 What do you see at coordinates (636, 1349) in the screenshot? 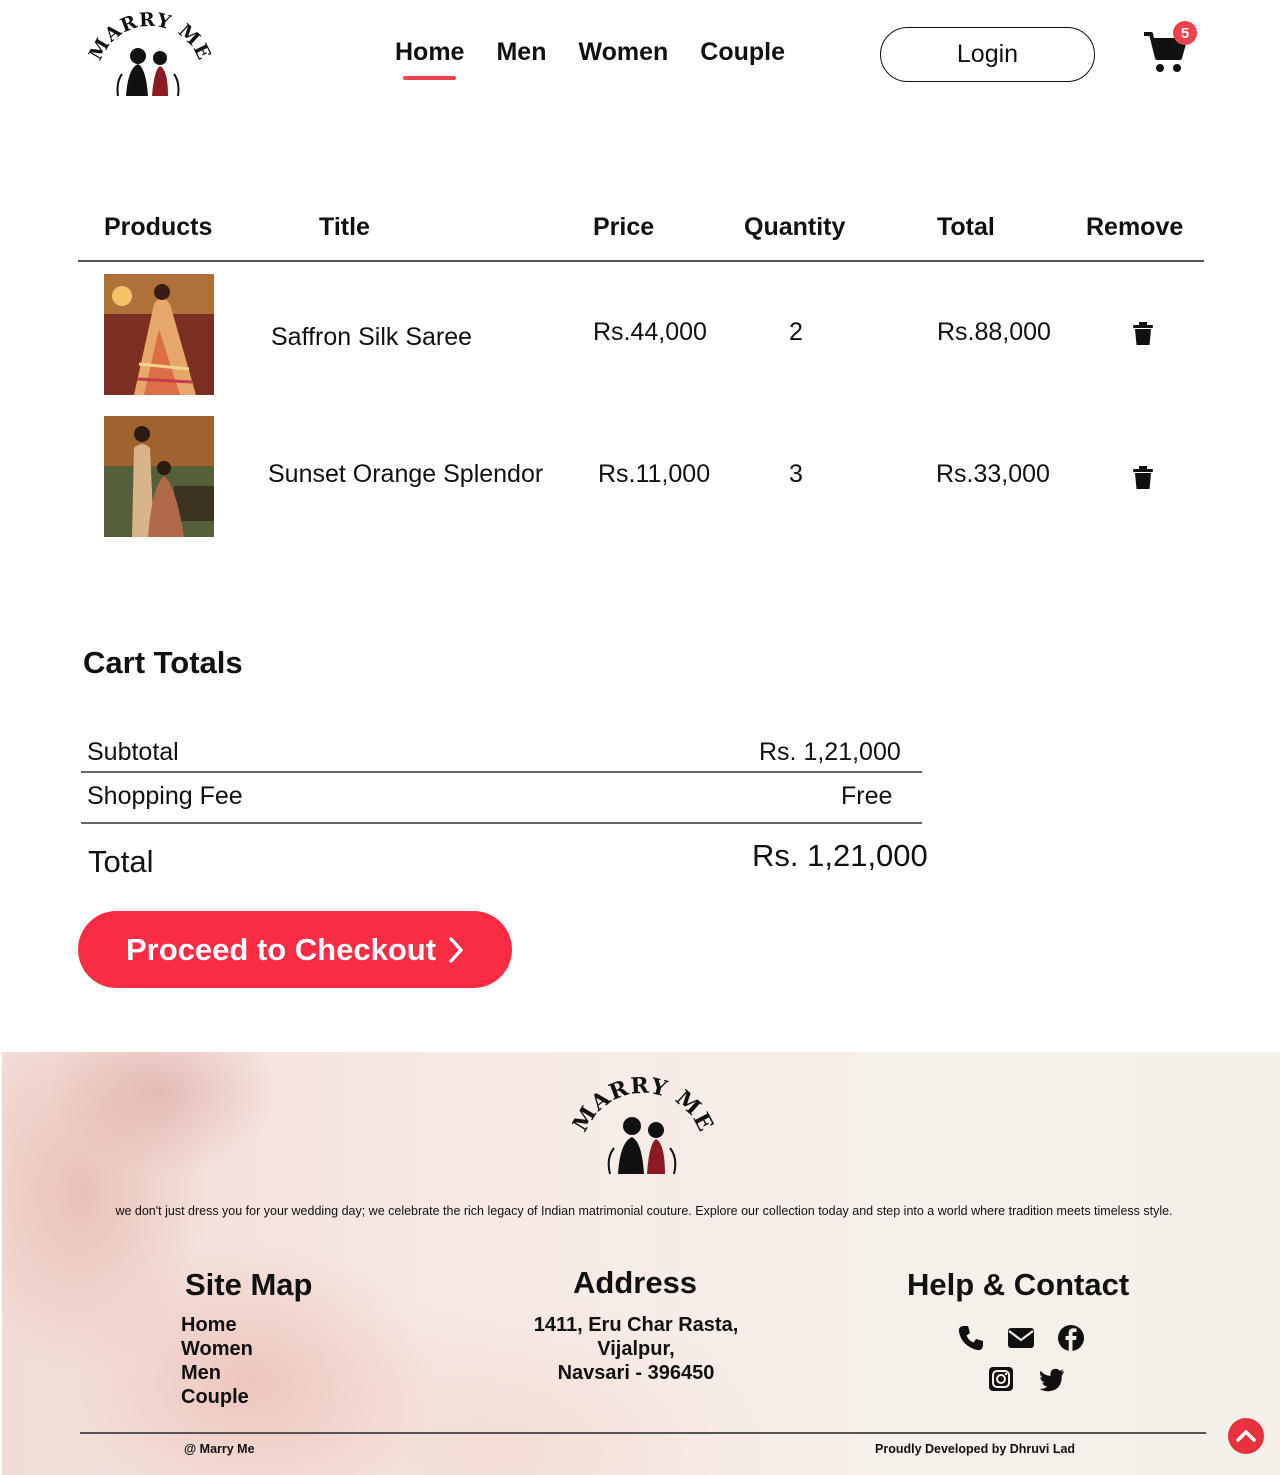
I see `address-line: Vijalpur,` at bounding box center [636, 1349].